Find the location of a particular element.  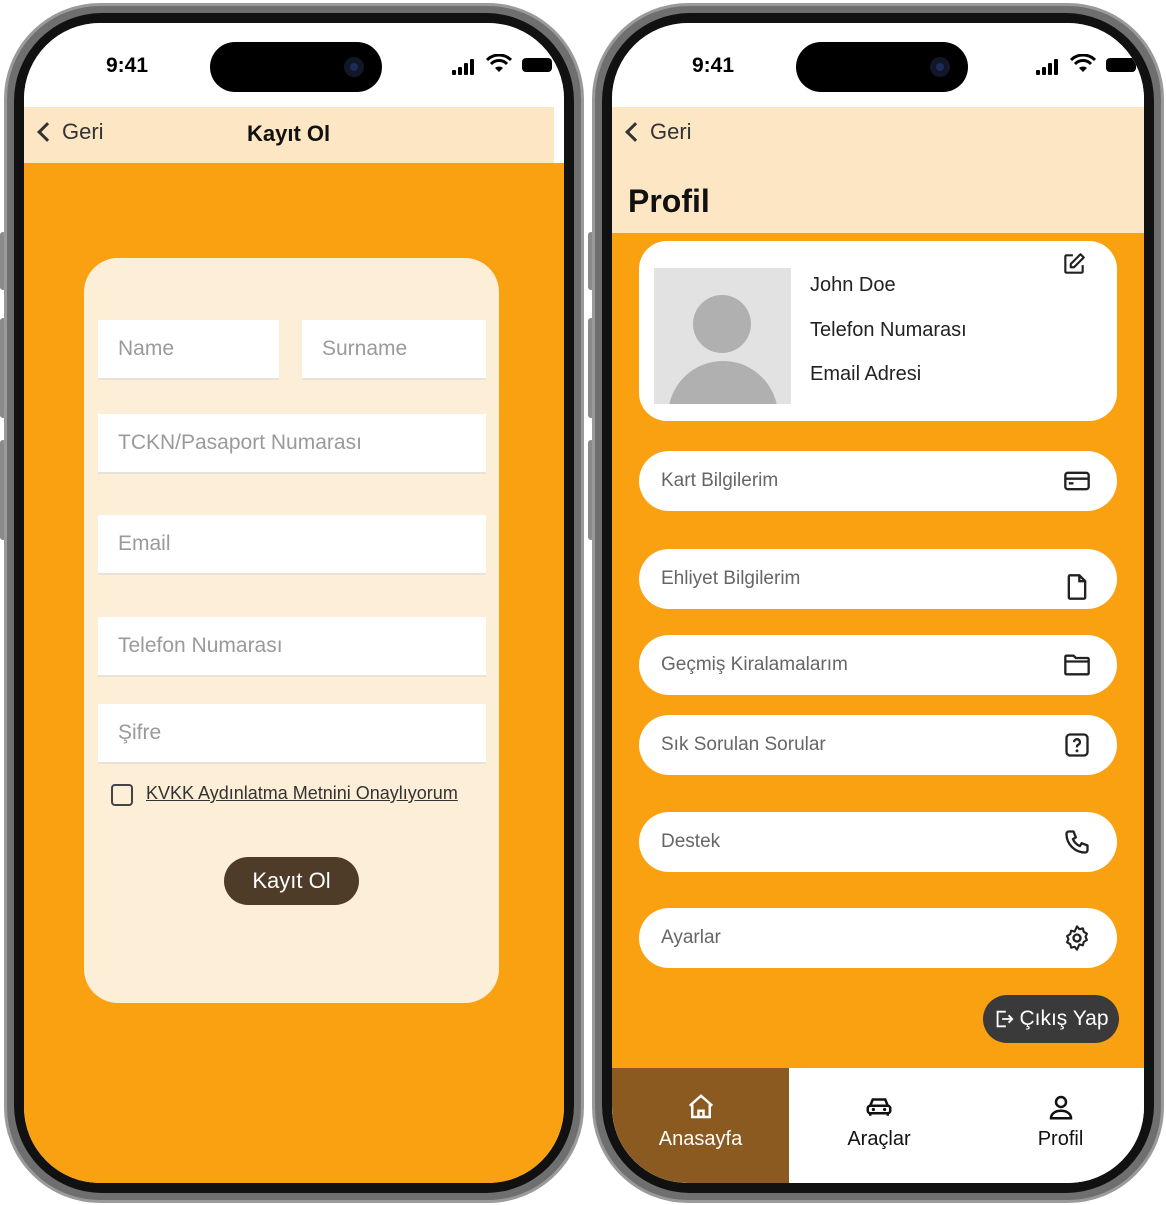

user-icon is located at coordinates (1060, 1107).